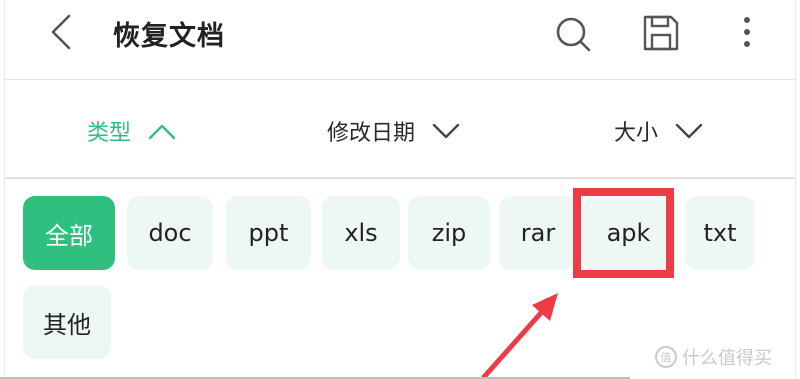 Image resolution: width=800 pixels, height=379 pixels. I want to click on search-button, so click(573, 34).